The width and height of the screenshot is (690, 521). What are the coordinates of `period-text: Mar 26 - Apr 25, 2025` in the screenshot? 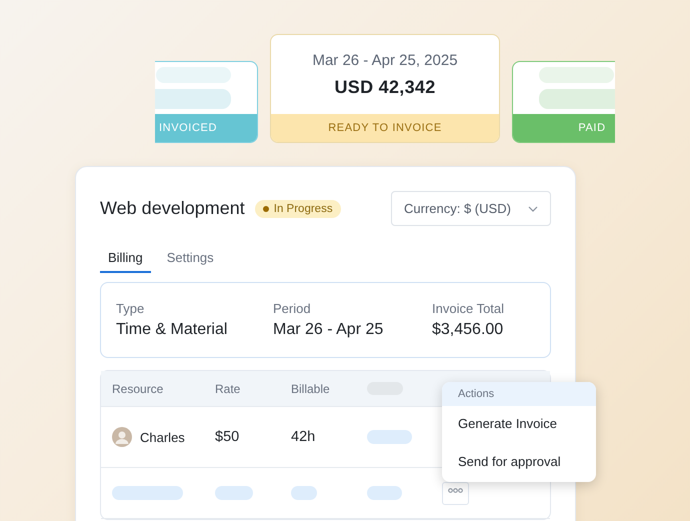 It's located at (385, 60).